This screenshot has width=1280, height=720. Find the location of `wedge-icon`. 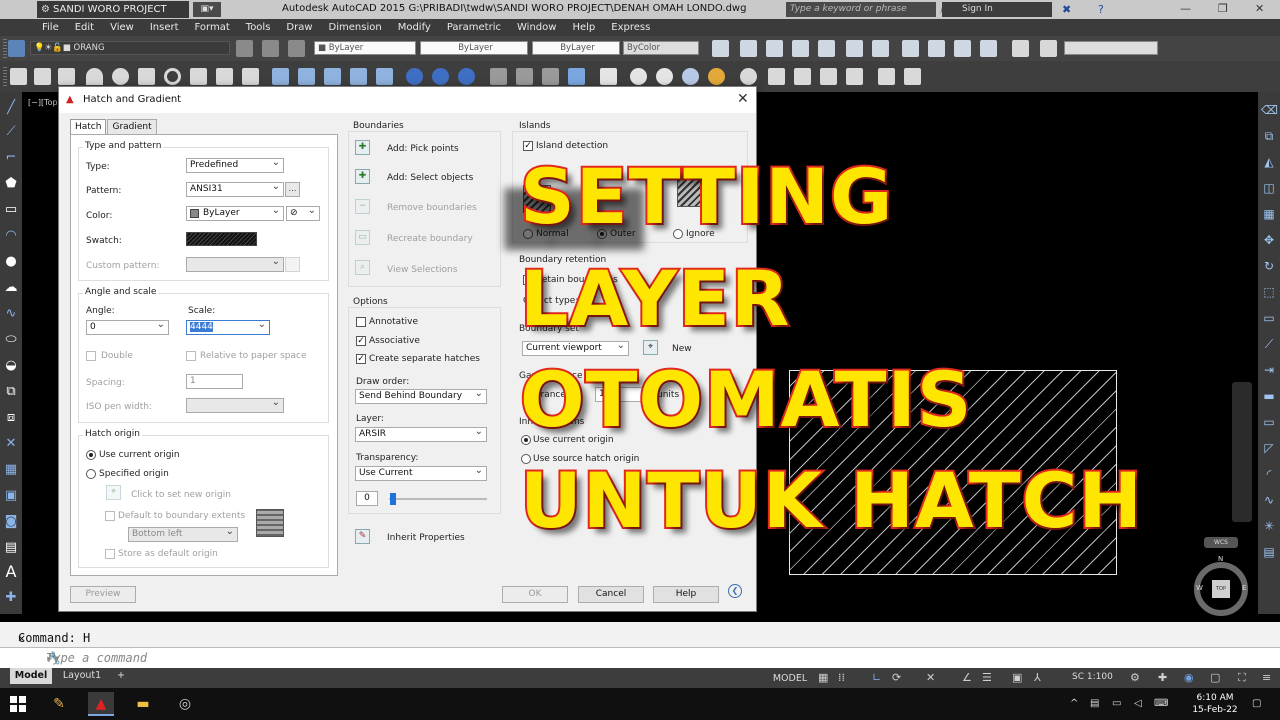

wedge-icon is located at coordinates (66, 76).